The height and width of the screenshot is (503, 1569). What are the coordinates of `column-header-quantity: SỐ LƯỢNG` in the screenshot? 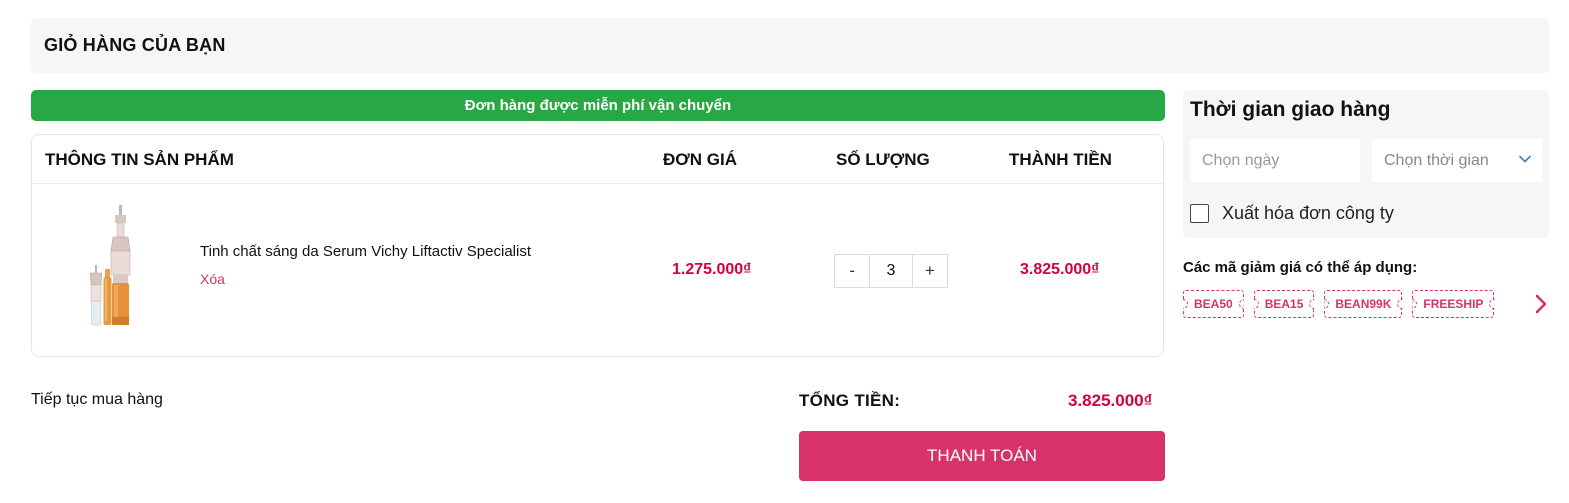 It's located at (883, 159).